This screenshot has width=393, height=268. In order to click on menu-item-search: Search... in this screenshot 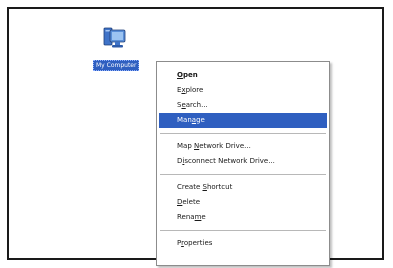, I will do `click(243, 105)`.